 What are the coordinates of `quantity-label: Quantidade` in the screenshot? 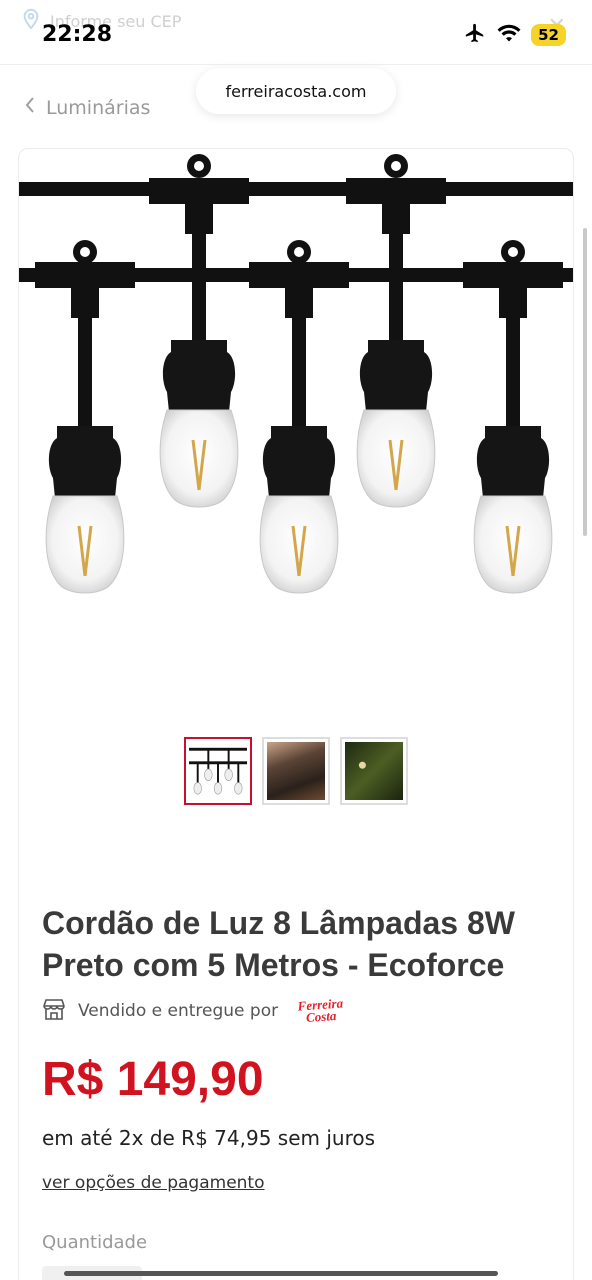 It's located at (95, 1242).